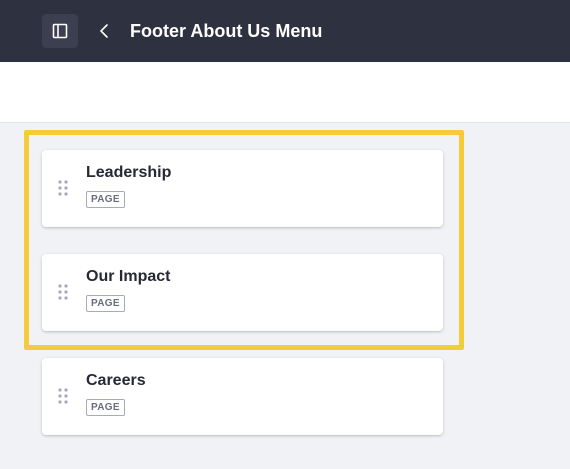  I want to click on top-header-bar: Footer About Us Menu, so click(285, 31).